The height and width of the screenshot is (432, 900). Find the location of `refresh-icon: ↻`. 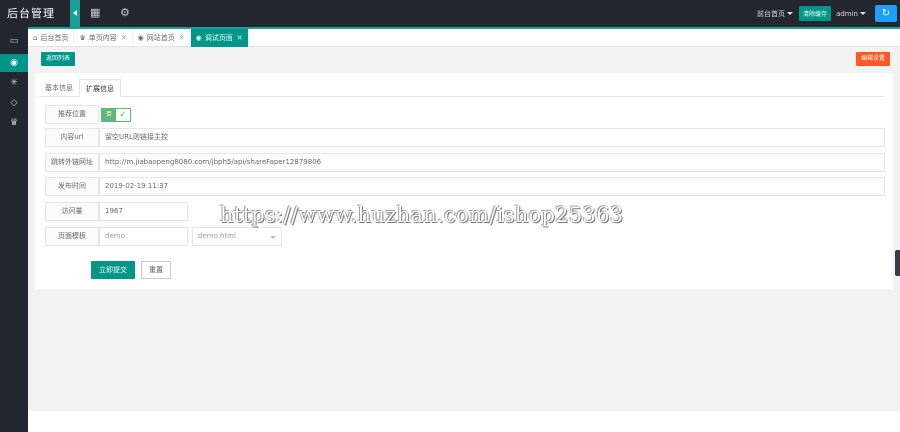

refresh-icon: ↻ is located at coordinates (886, 13).